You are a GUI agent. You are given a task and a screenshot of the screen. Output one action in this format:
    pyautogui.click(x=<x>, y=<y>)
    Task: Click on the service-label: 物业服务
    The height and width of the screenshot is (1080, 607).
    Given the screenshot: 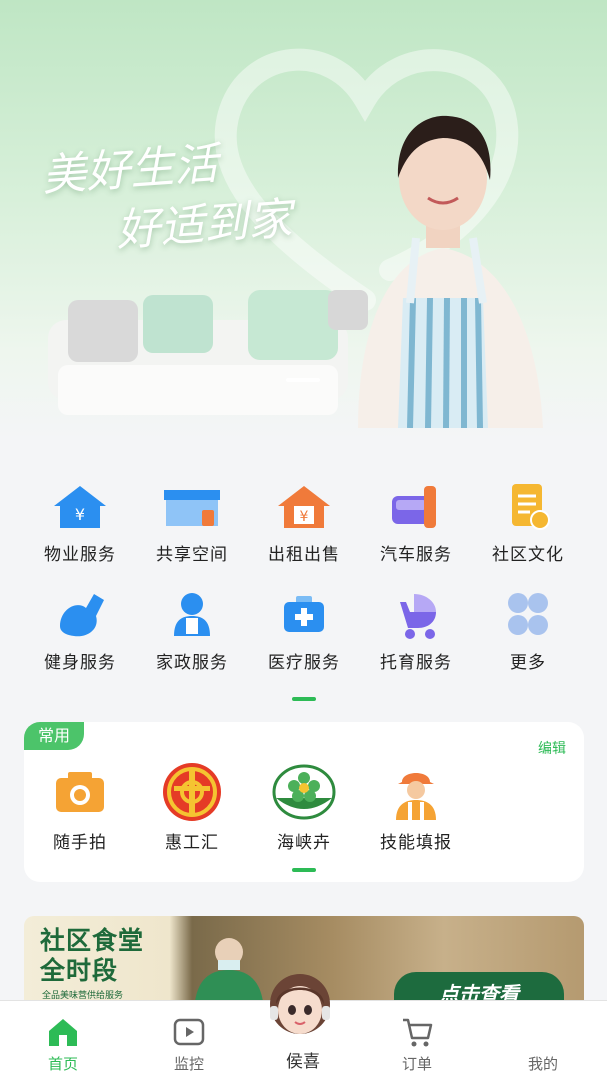 What is the action you would take?
    pyautogui.click(x=80, y=555)
    